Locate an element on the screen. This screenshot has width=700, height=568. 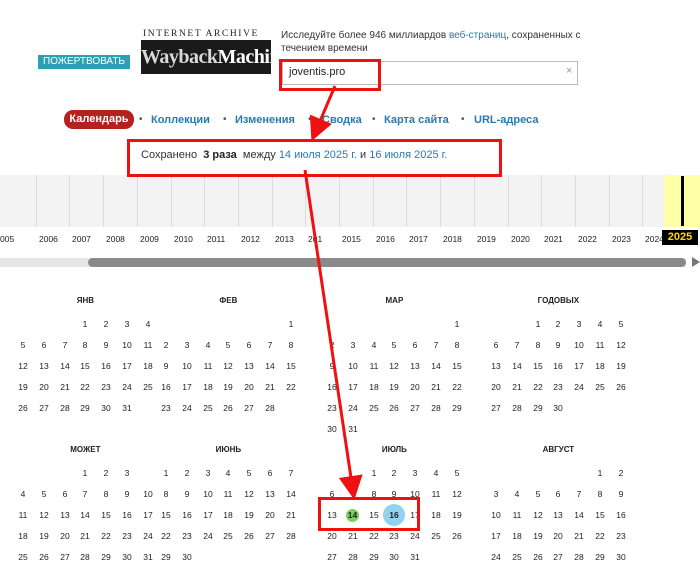
annotation-arrows is located at coordinates (333, 292).